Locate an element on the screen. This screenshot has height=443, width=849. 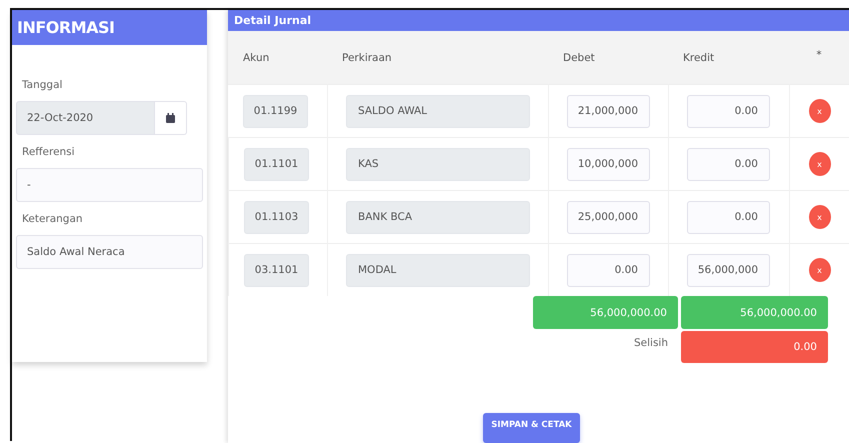
difference-label: Selisih is located at coordinates (651, 343).